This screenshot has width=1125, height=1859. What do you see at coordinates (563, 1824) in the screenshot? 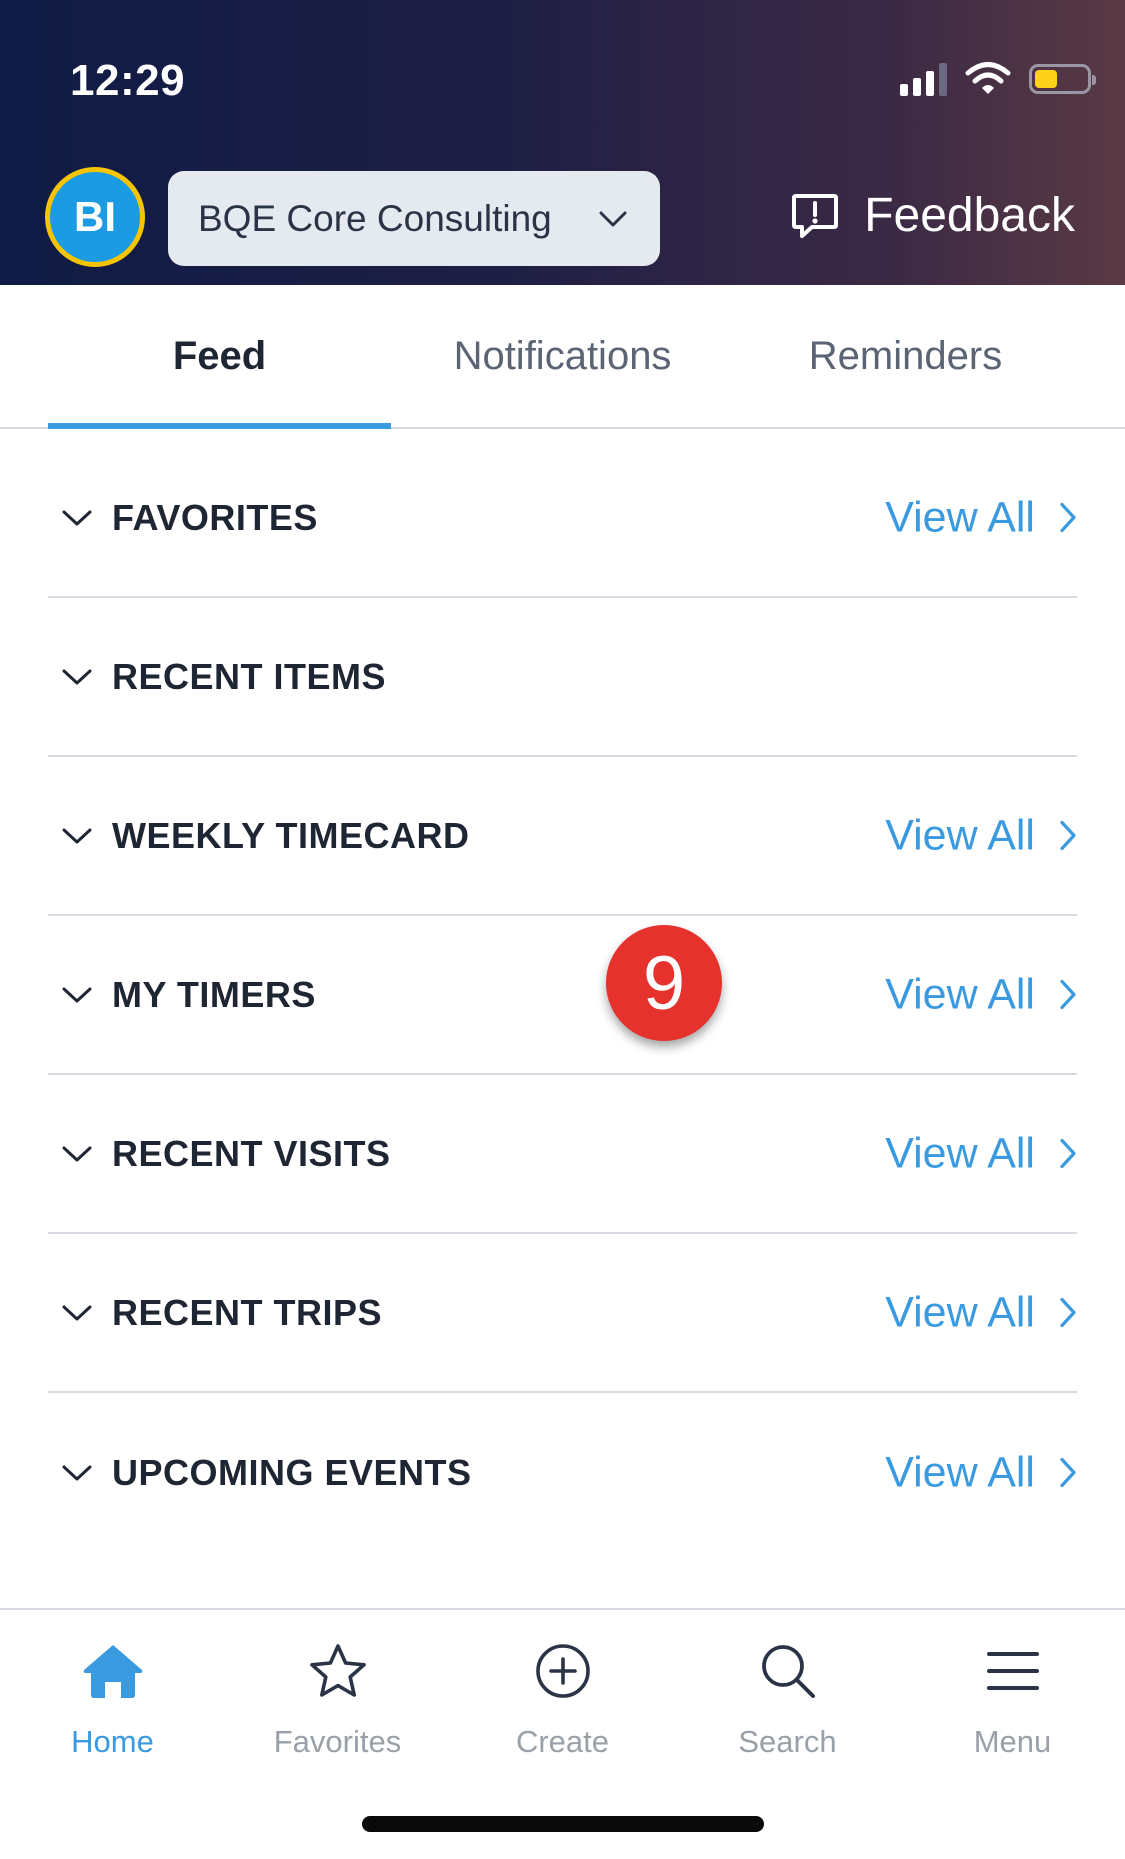
I see `home-indicator` at bounding box center [563, 1824].